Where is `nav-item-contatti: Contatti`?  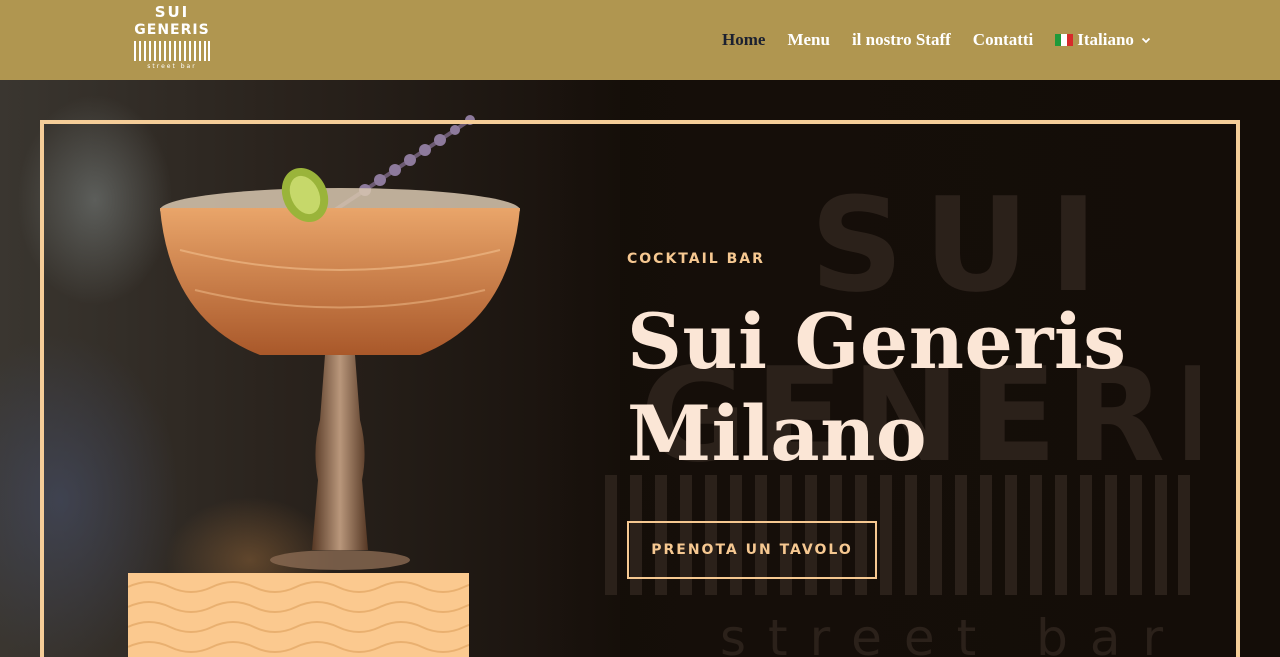 nav-item-contatti: Contatti is located at coordinates (1003, 40).